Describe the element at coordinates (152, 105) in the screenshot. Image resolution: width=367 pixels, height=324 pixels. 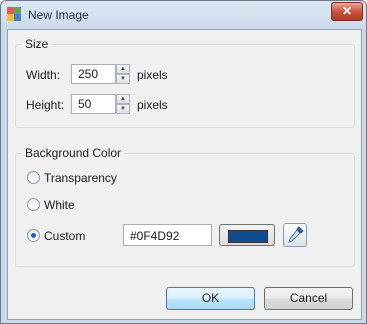
I see `height-unit-label: pixels` at that location.